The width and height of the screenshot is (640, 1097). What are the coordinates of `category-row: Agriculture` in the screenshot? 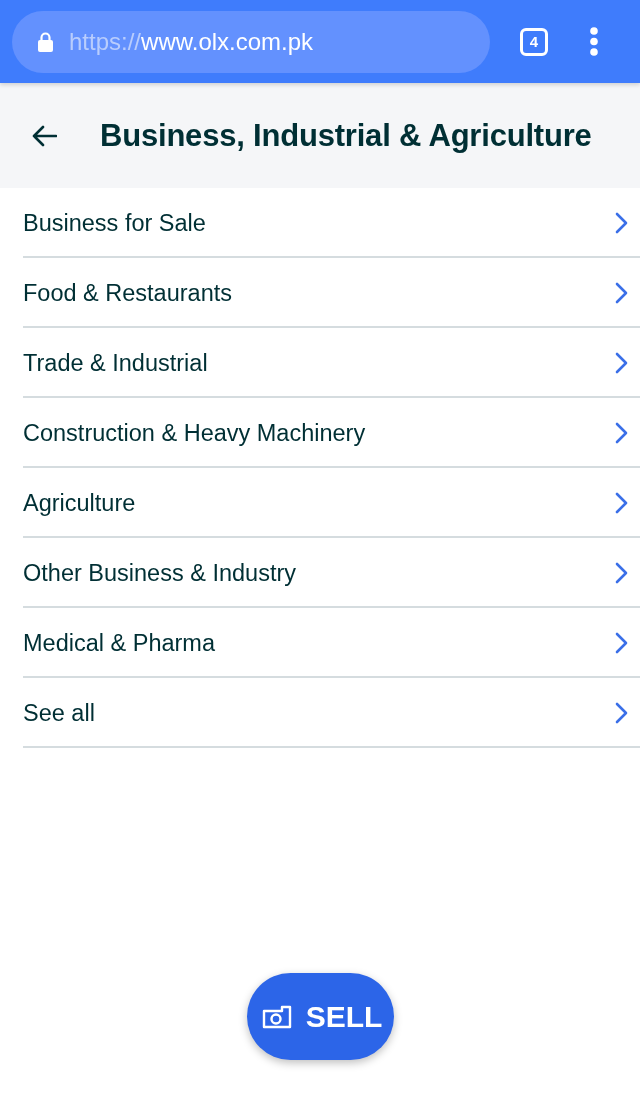 It's located at (331, 503).